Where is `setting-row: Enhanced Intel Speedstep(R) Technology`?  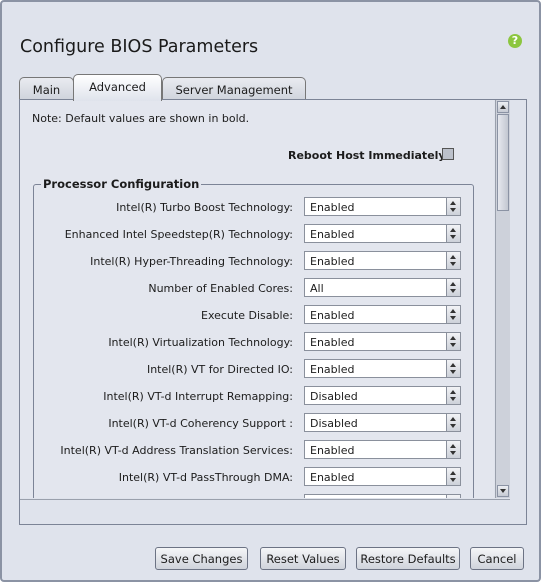
setting-row: Enhanced Intel Speedstep(R) Technology is located at coordinates (253, 235).